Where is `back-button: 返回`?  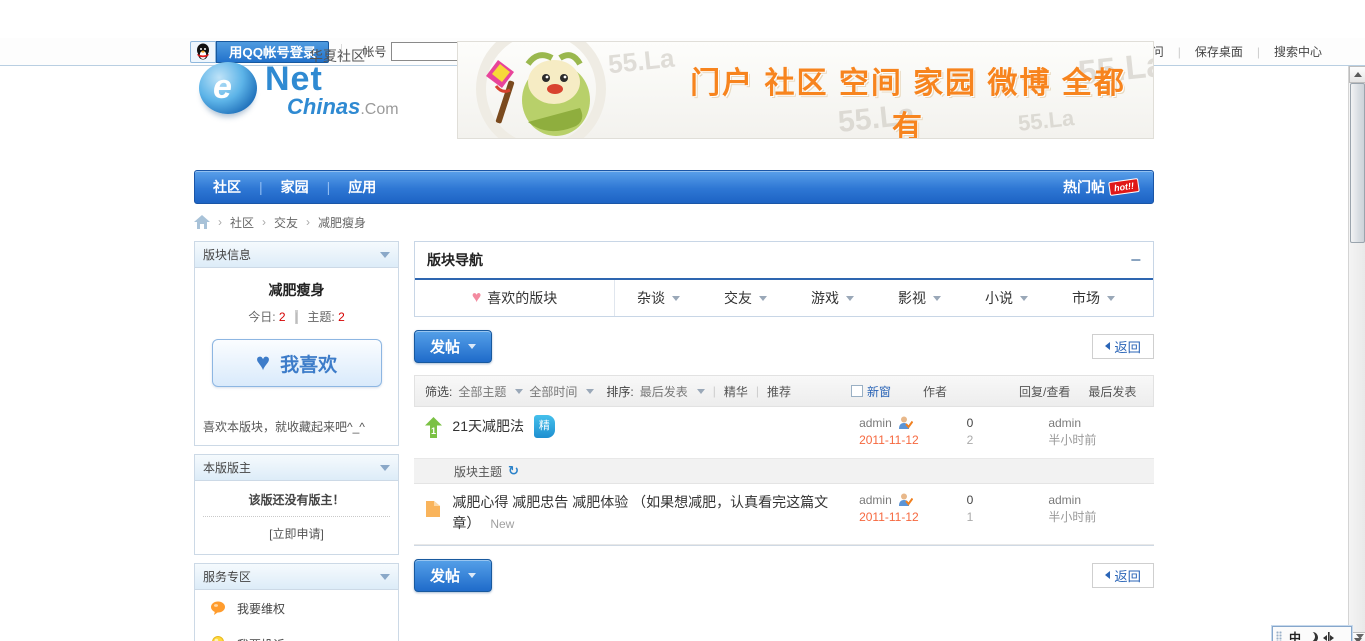 back-button: 返回 is located at coordinates (1123, 346).